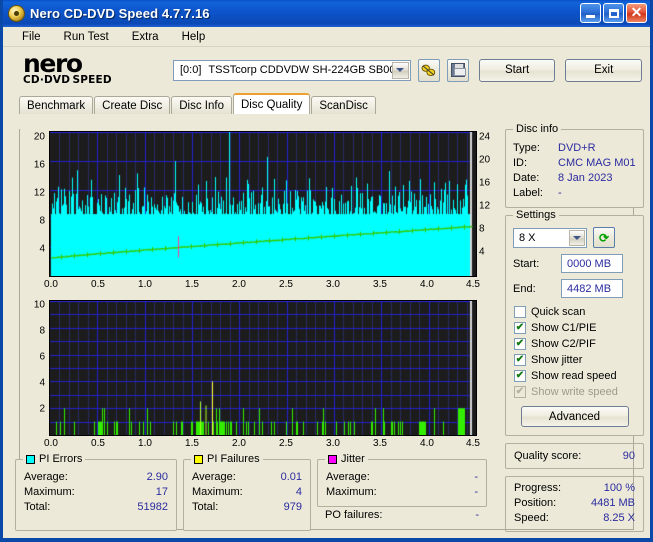  I want to click on advanced-button: Advanced, so click(574, 416).